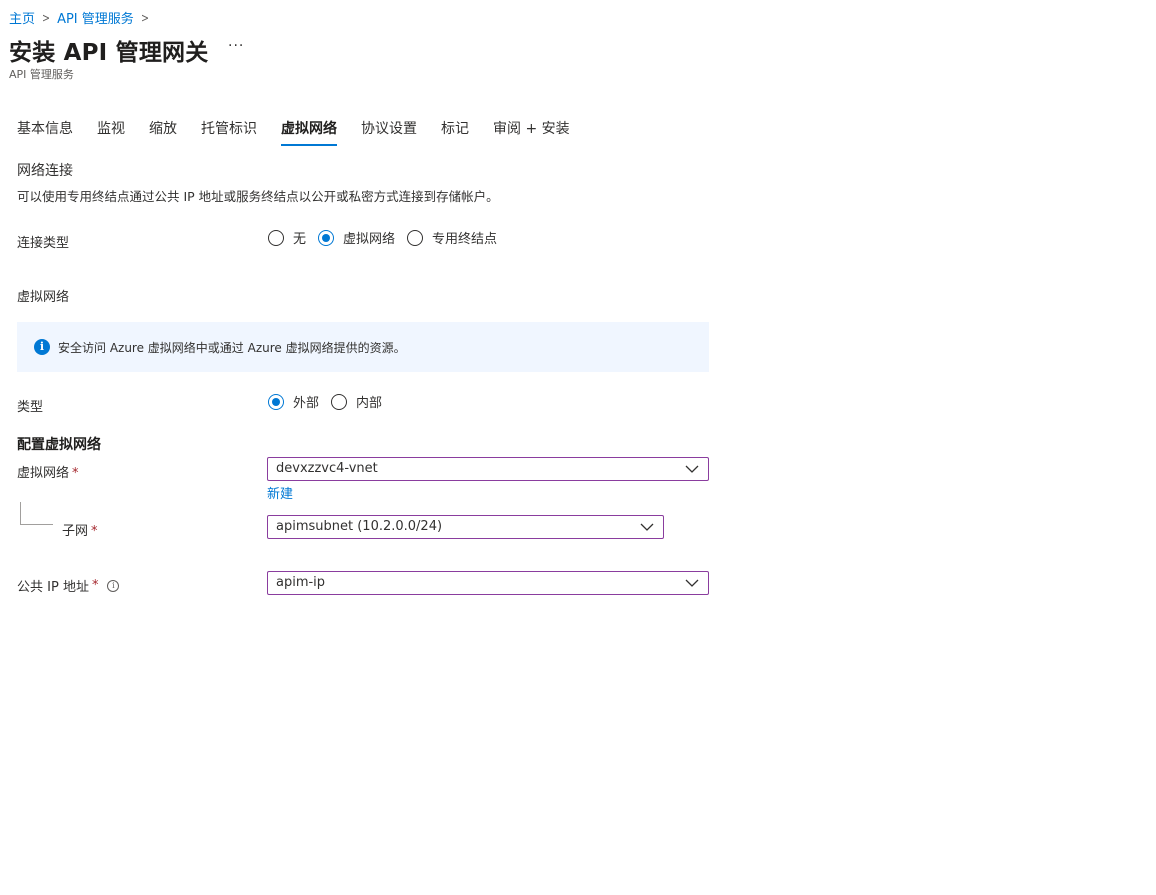  I want to click on type-label: 类型, so click(30, 407).